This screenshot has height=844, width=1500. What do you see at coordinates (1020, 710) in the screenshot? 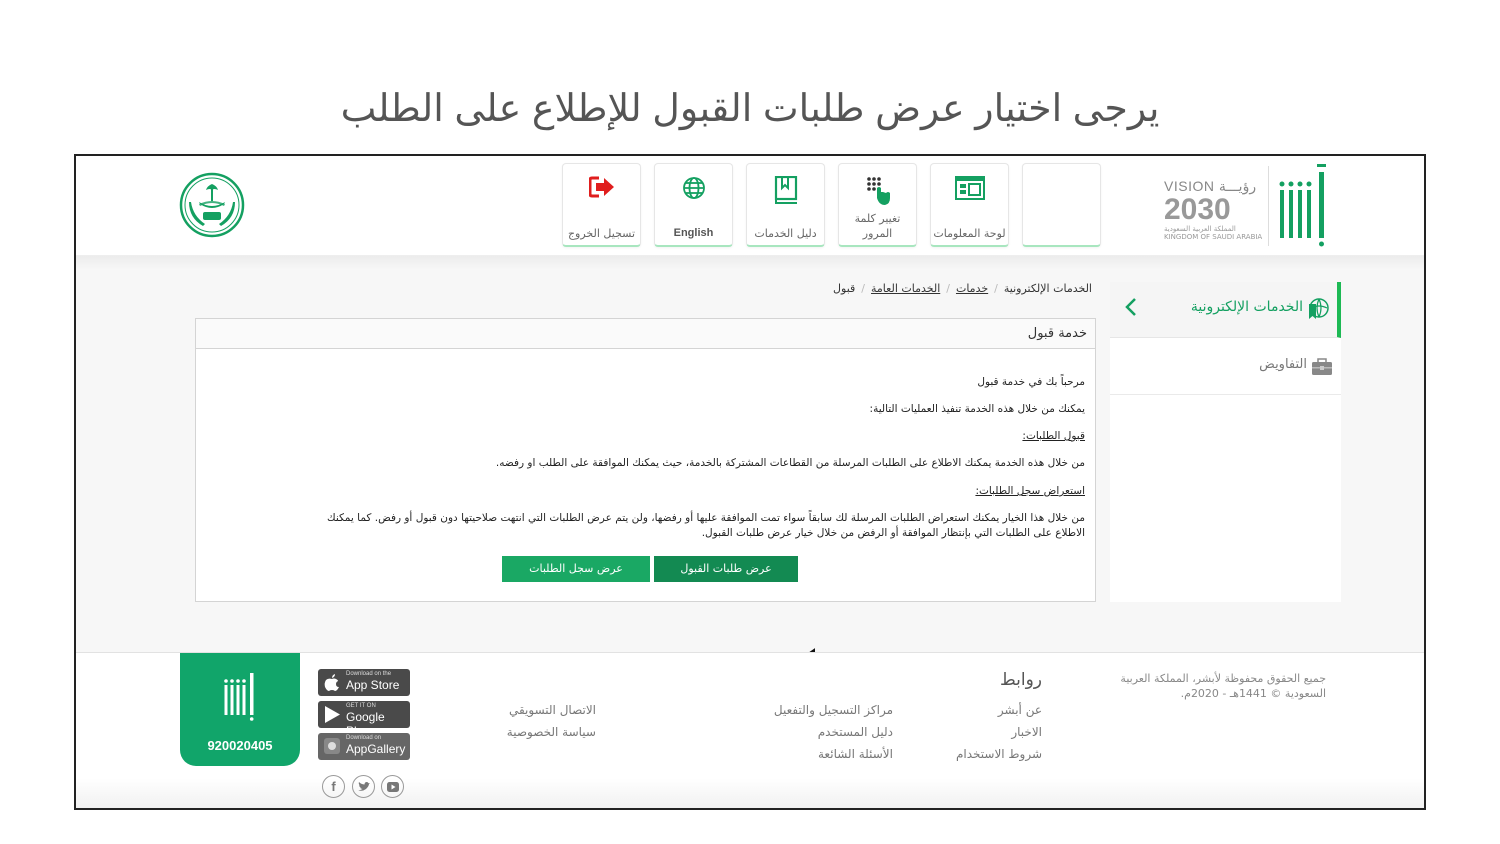
I see `footer-link-about: عن أبشر` at bounding box center [1020, 710].